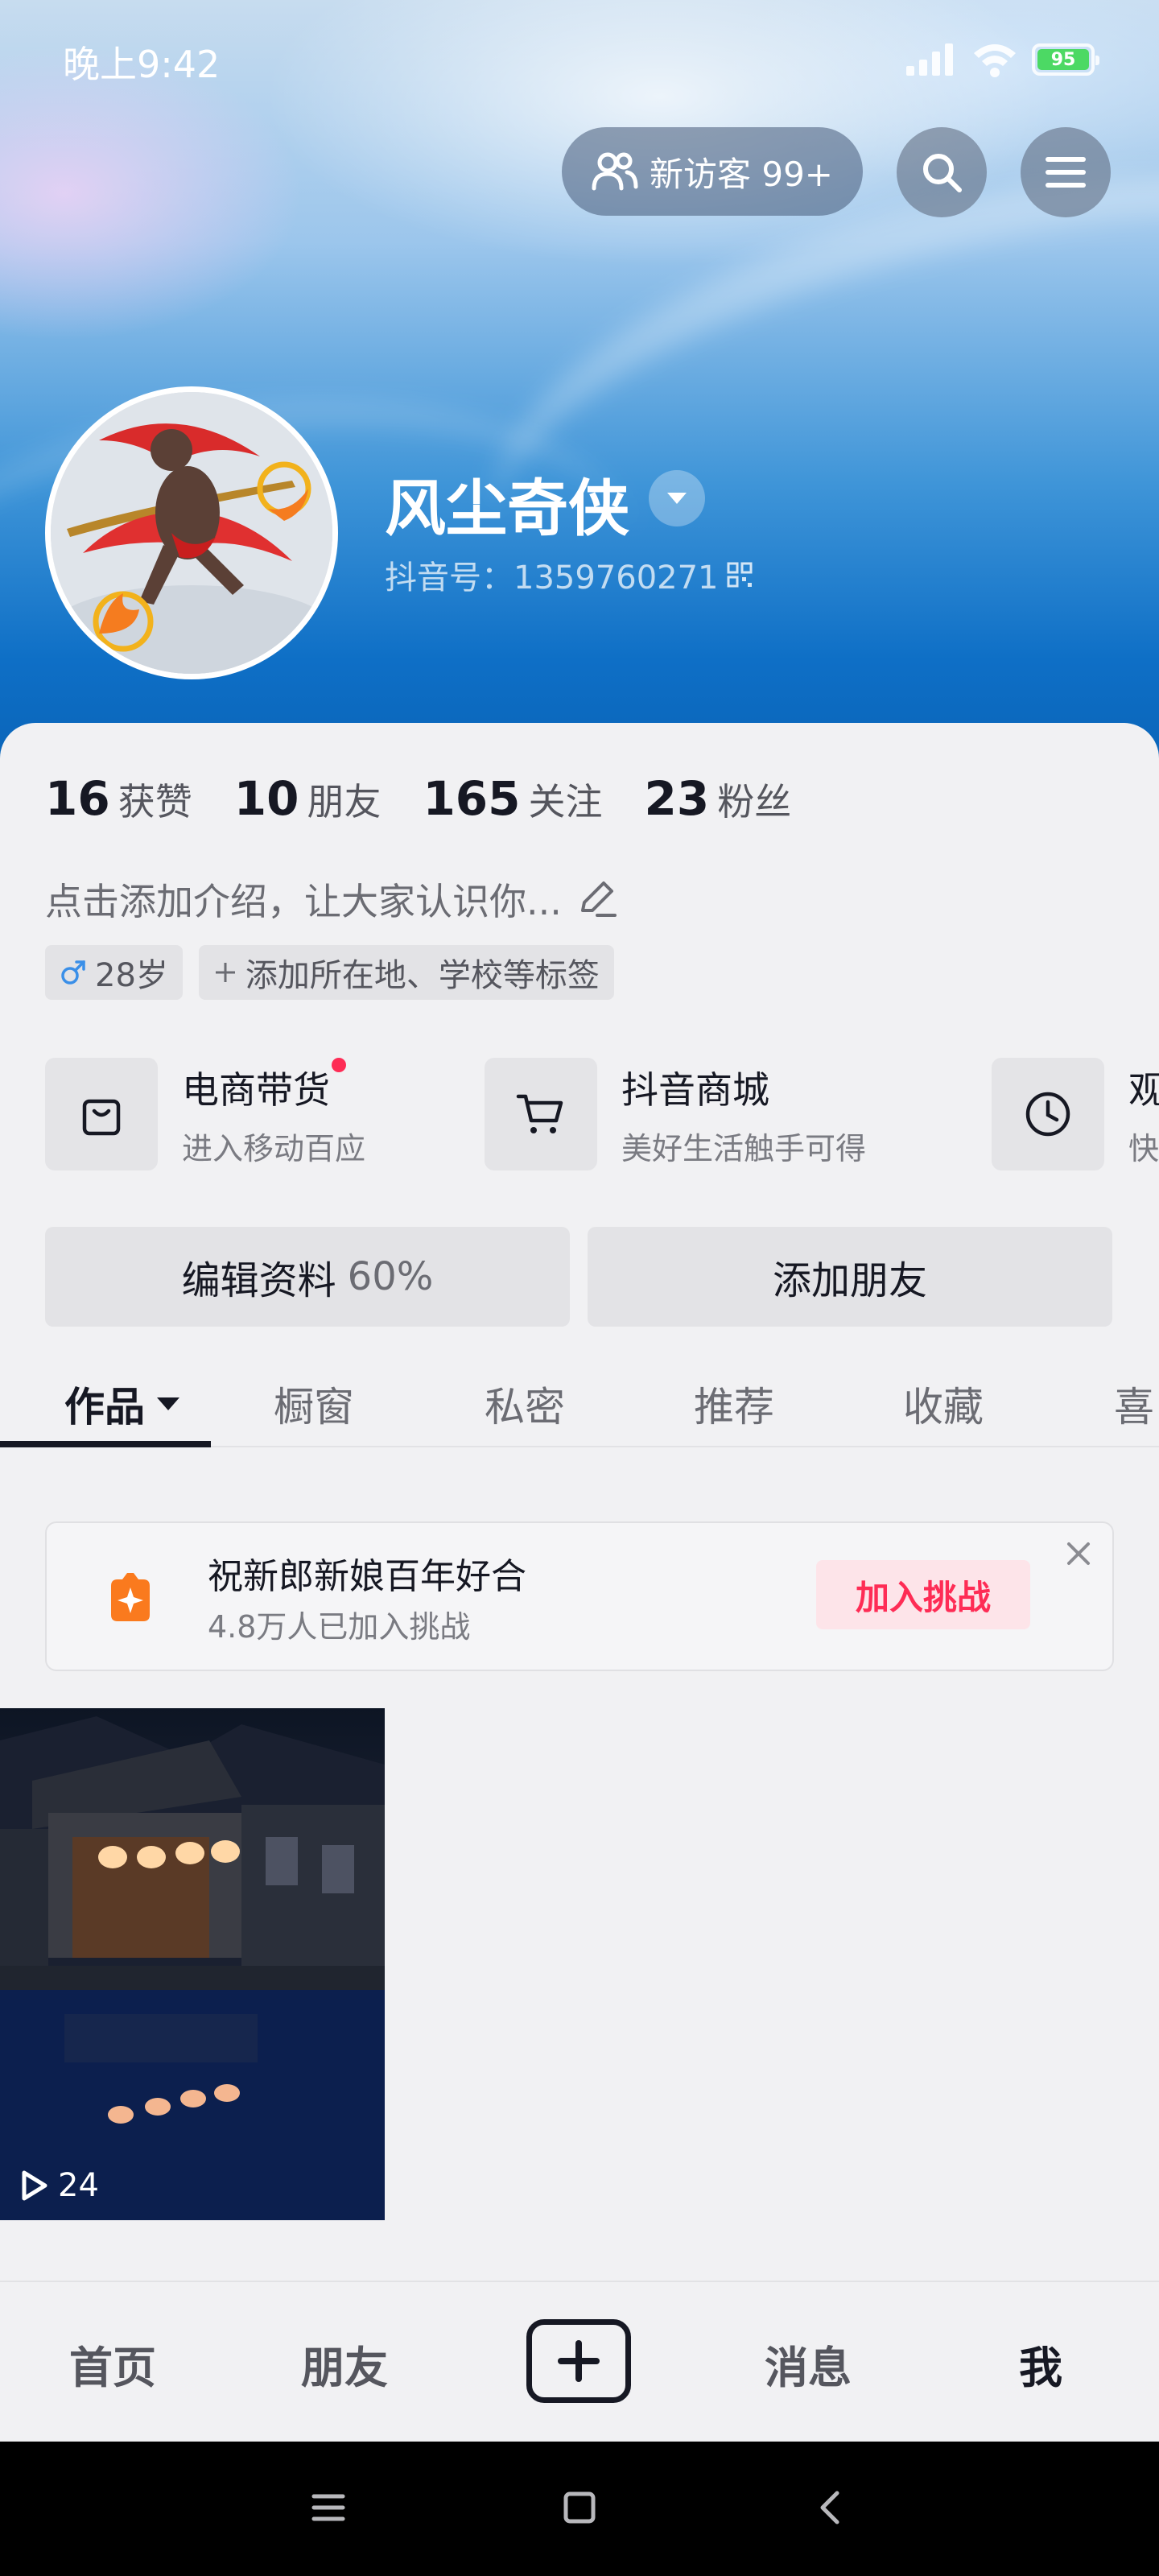 This screenshot has width=1159, height=2576. I want to click on clock-icon, so click(1047, 1114).